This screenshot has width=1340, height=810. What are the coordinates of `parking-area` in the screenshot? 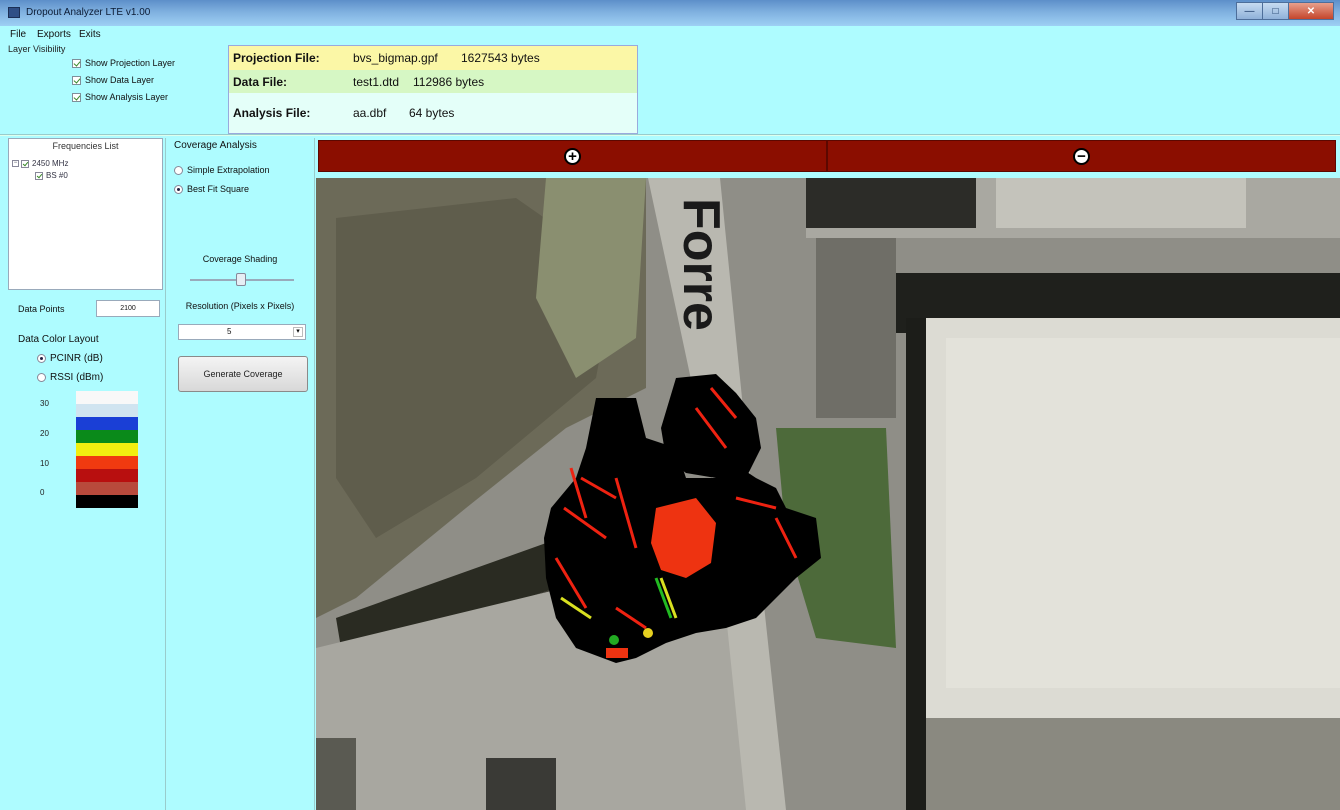 It's located at (856, 328).